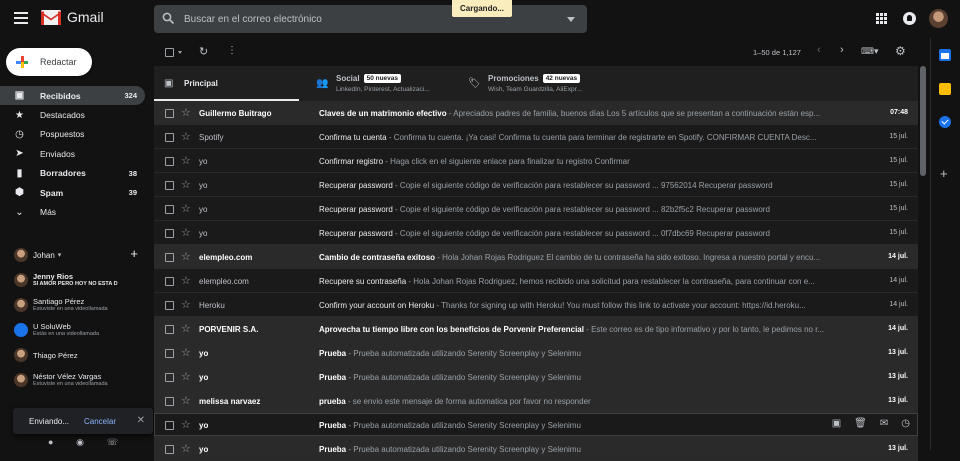  I want to click on scrollbar-thumb, so click(923, 121).